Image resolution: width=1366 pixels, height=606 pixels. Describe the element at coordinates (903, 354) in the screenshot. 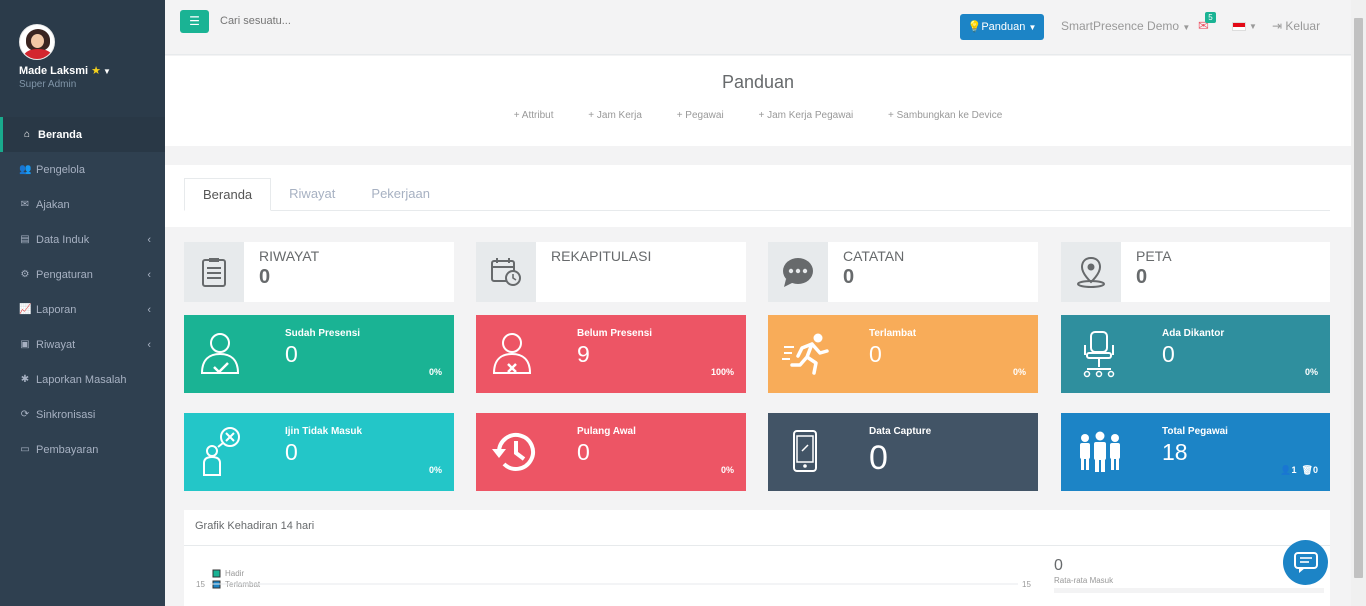

I see `stat-terlambat: Terlambat 0 0%` at that location.